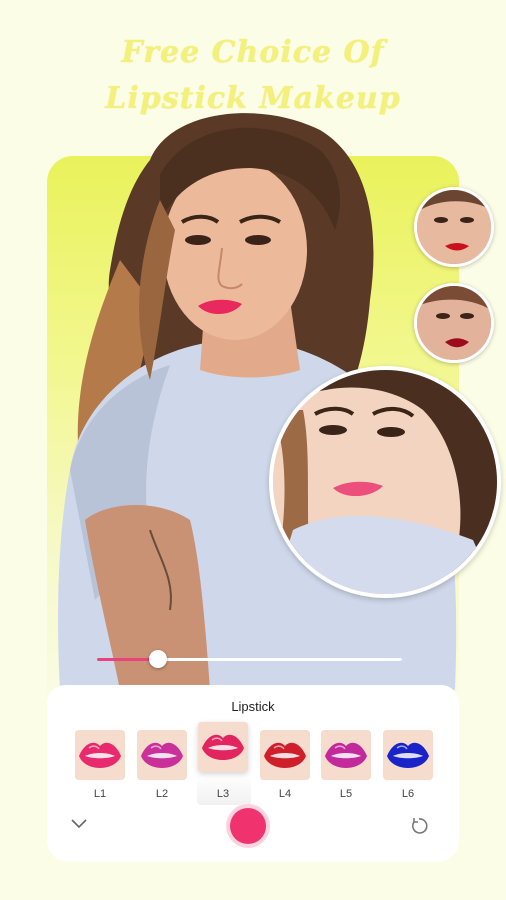  What do you see at coordinates (408, 794) in the screenshot?
I see `lipstick-label-l6: L6` at bounding box center [408, 794].